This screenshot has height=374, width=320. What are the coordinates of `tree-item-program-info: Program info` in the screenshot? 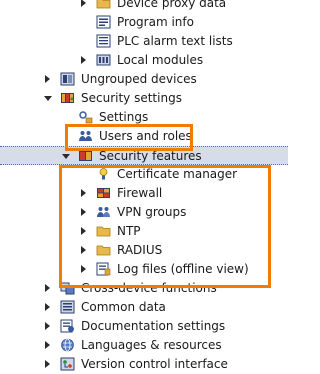 It's located at (144, 22).